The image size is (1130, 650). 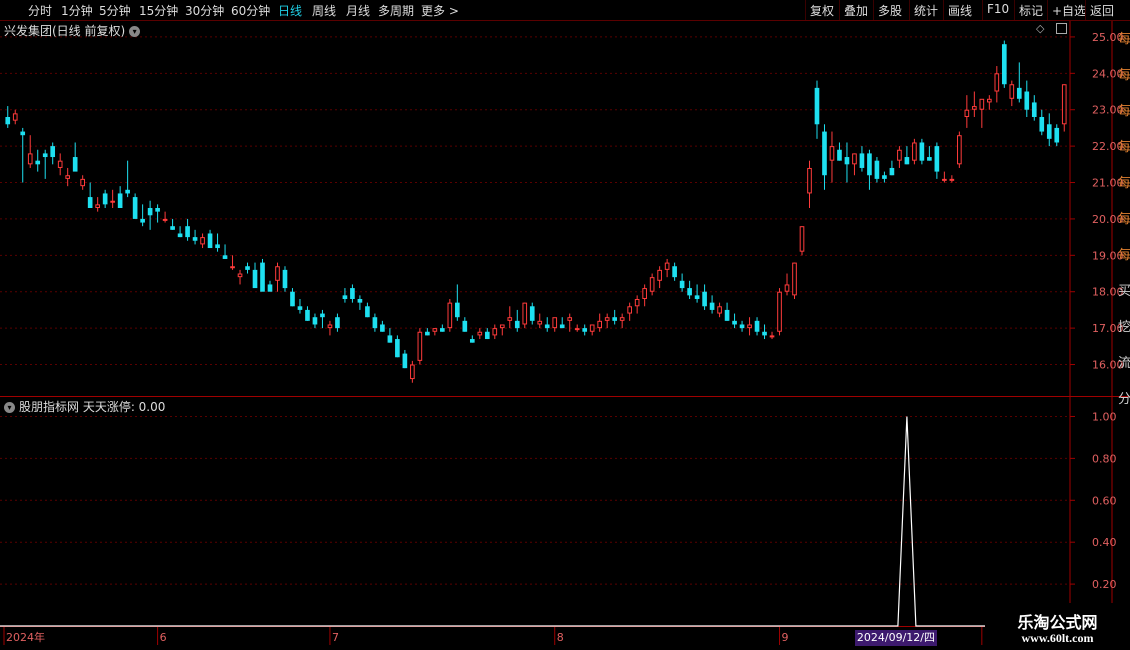 What do you see at coordinates (396, 10) in the screenshot?
I see `period-tab-9: 多周期` at bounding box center [396, 10].